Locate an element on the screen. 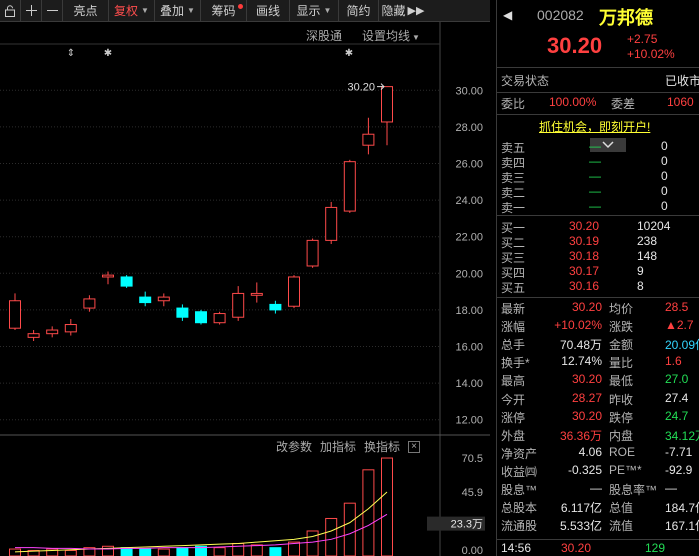  draw-line-button: 画线 is located at coordinates (268, 11).